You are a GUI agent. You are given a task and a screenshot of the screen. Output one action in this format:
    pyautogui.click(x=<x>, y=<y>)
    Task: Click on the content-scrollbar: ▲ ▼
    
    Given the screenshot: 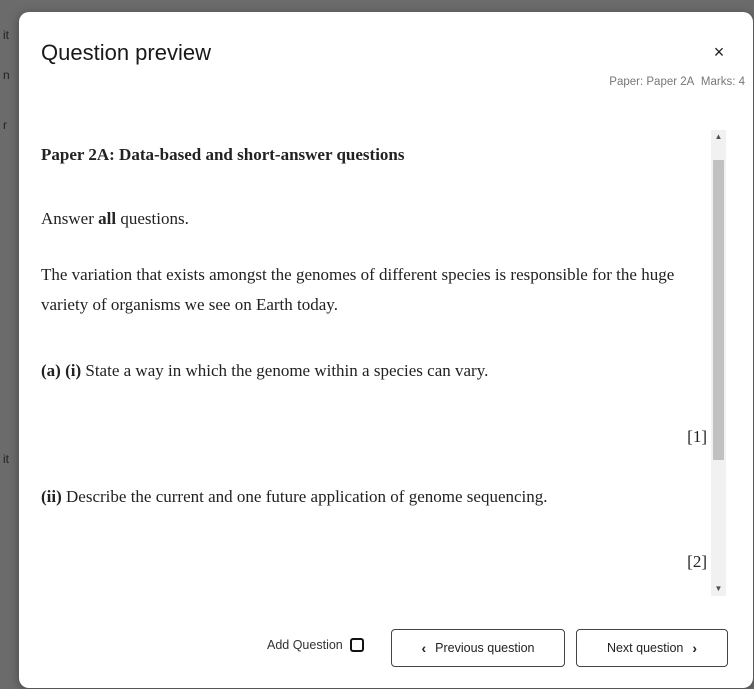 What is the action you would take?
    pyautogui.click(x=718, y=363)
    